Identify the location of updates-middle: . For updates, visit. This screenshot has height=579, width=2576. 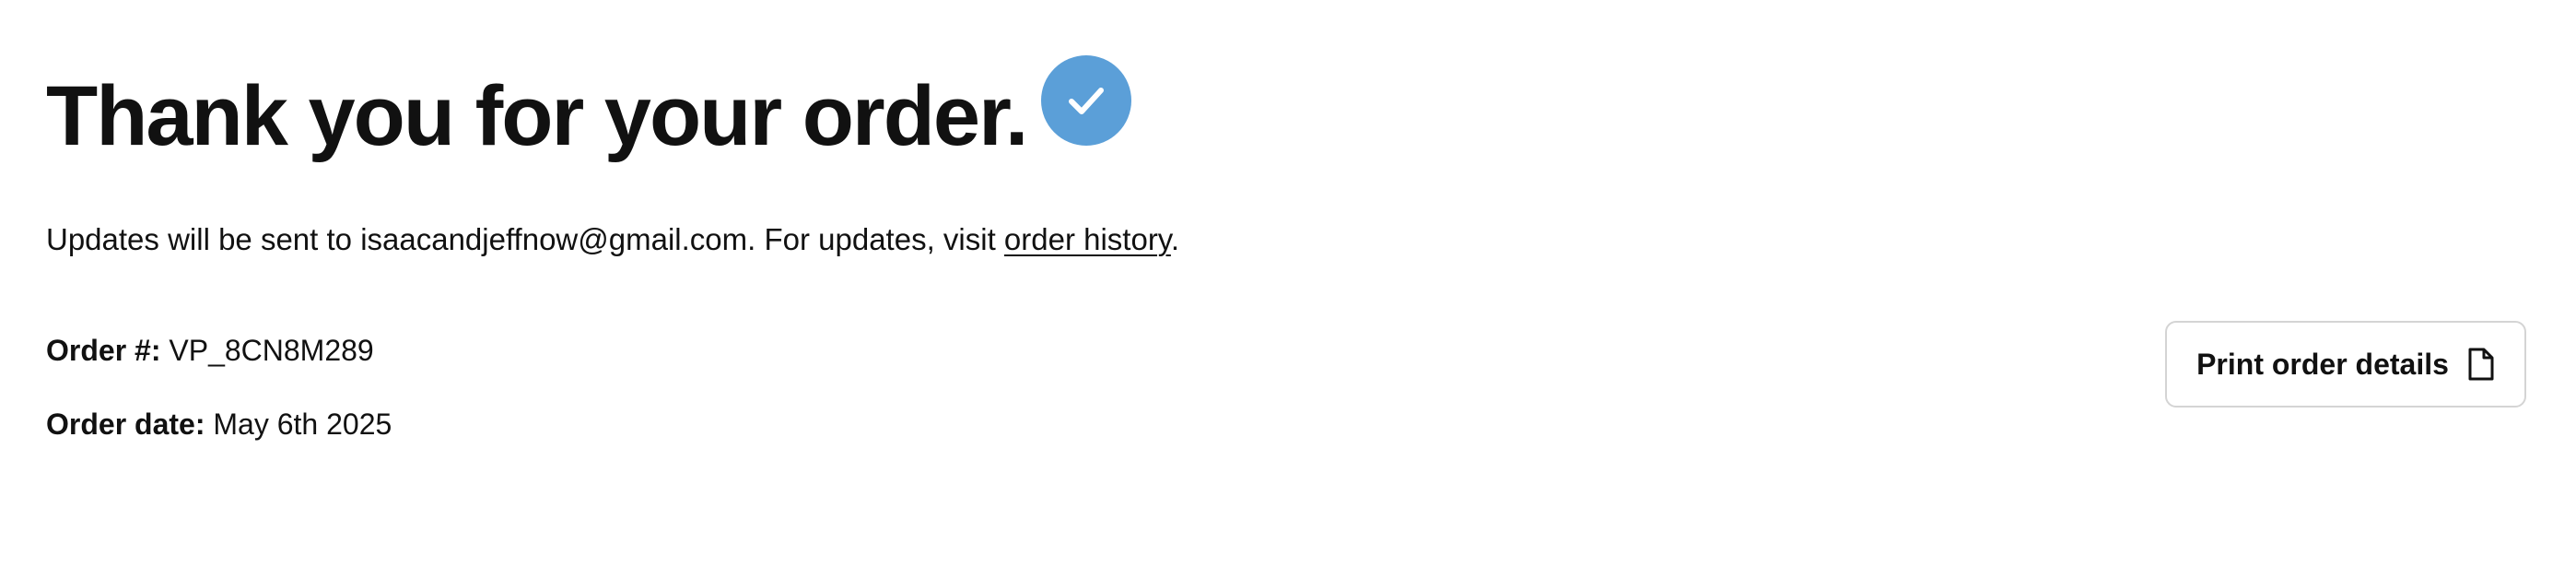
(875, 239).